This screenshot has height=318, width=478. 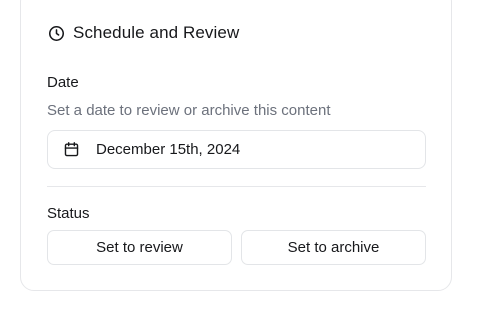 I want to click on date-label: Date, so click(x=63, y=82).